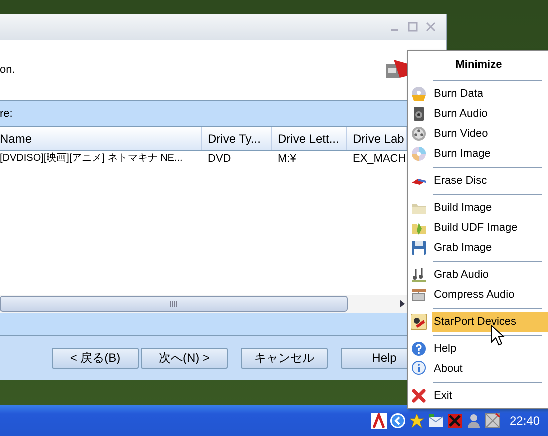 The width and height of the screenshot is (548, 436). What do you see at coordinates (95, 358) in the screenshot?
I see `wizard-button: < 戻る(B)` at bounding box center [95, 358].